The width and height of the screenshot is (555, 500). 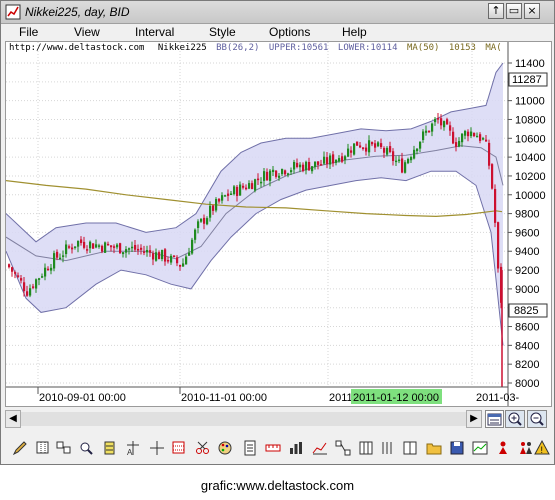 What do you see at coordinates (343, 448) in the screenshot?
I see `network-icon` at bounding box center [343, 448].